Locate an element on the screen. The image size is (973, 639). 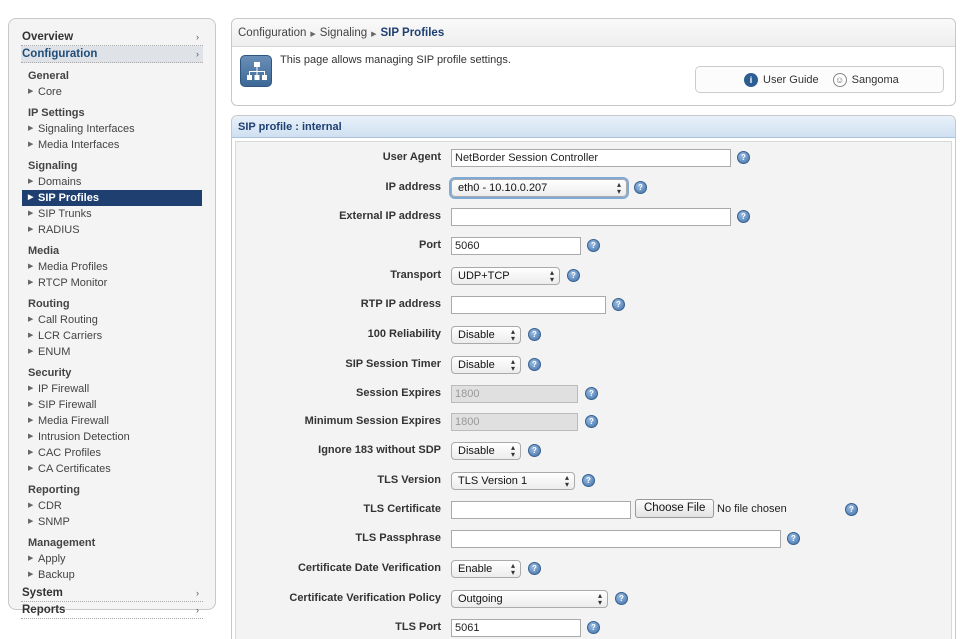
sidebar-item-apply: ▶ Apply is located at coordinates (115, 559).